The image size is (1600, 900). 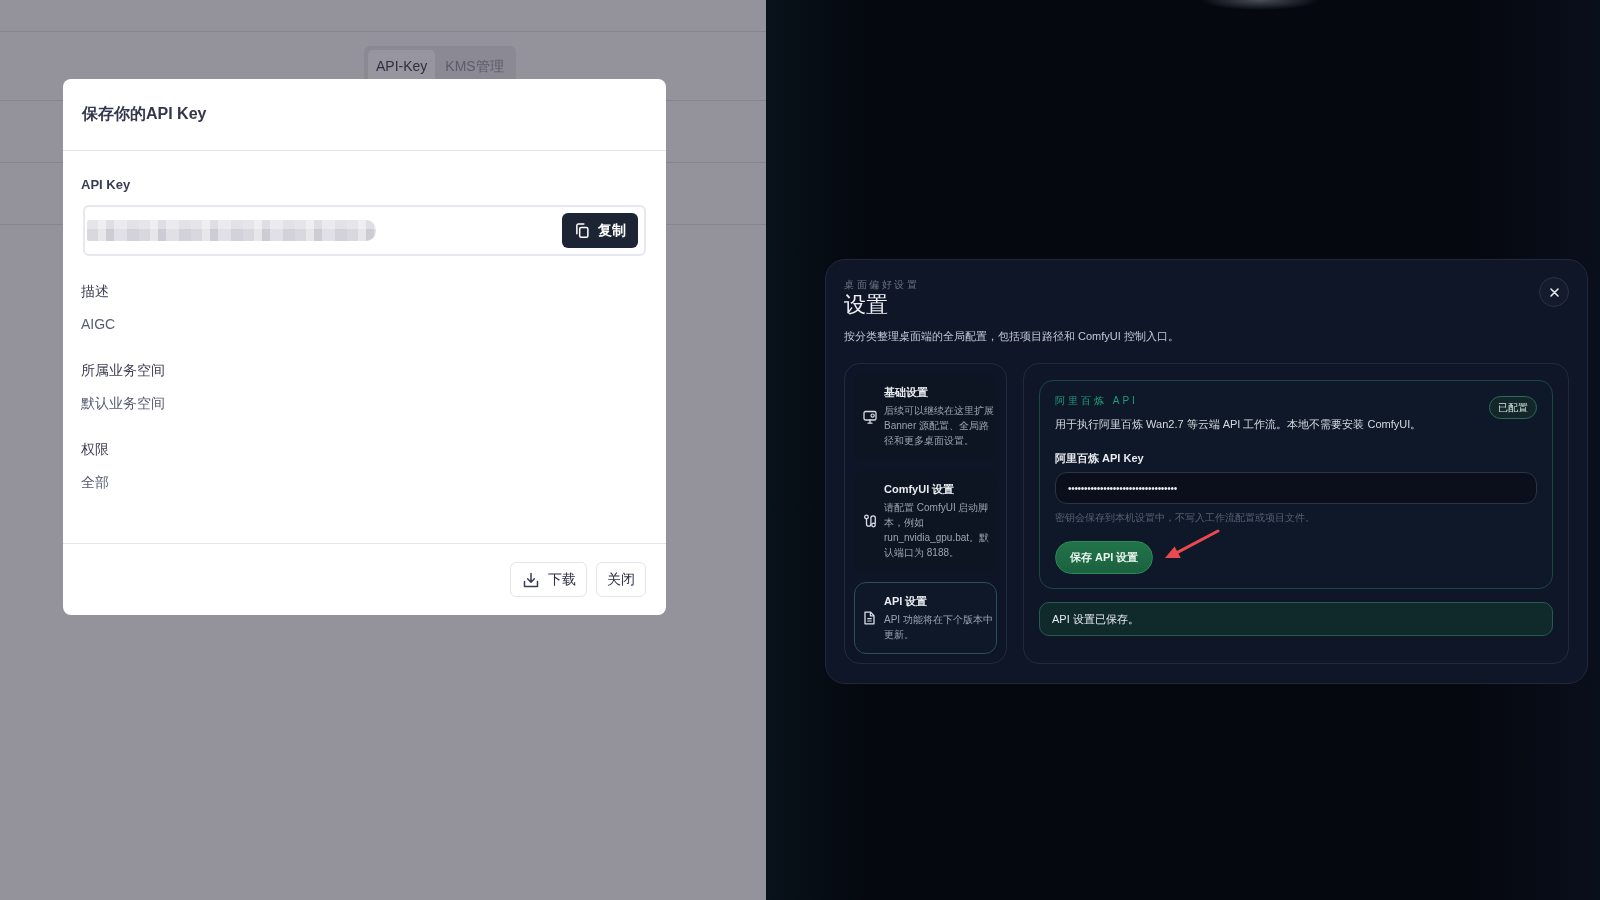 I want to click on close-button: 关闭, so click(x=621, y=579).